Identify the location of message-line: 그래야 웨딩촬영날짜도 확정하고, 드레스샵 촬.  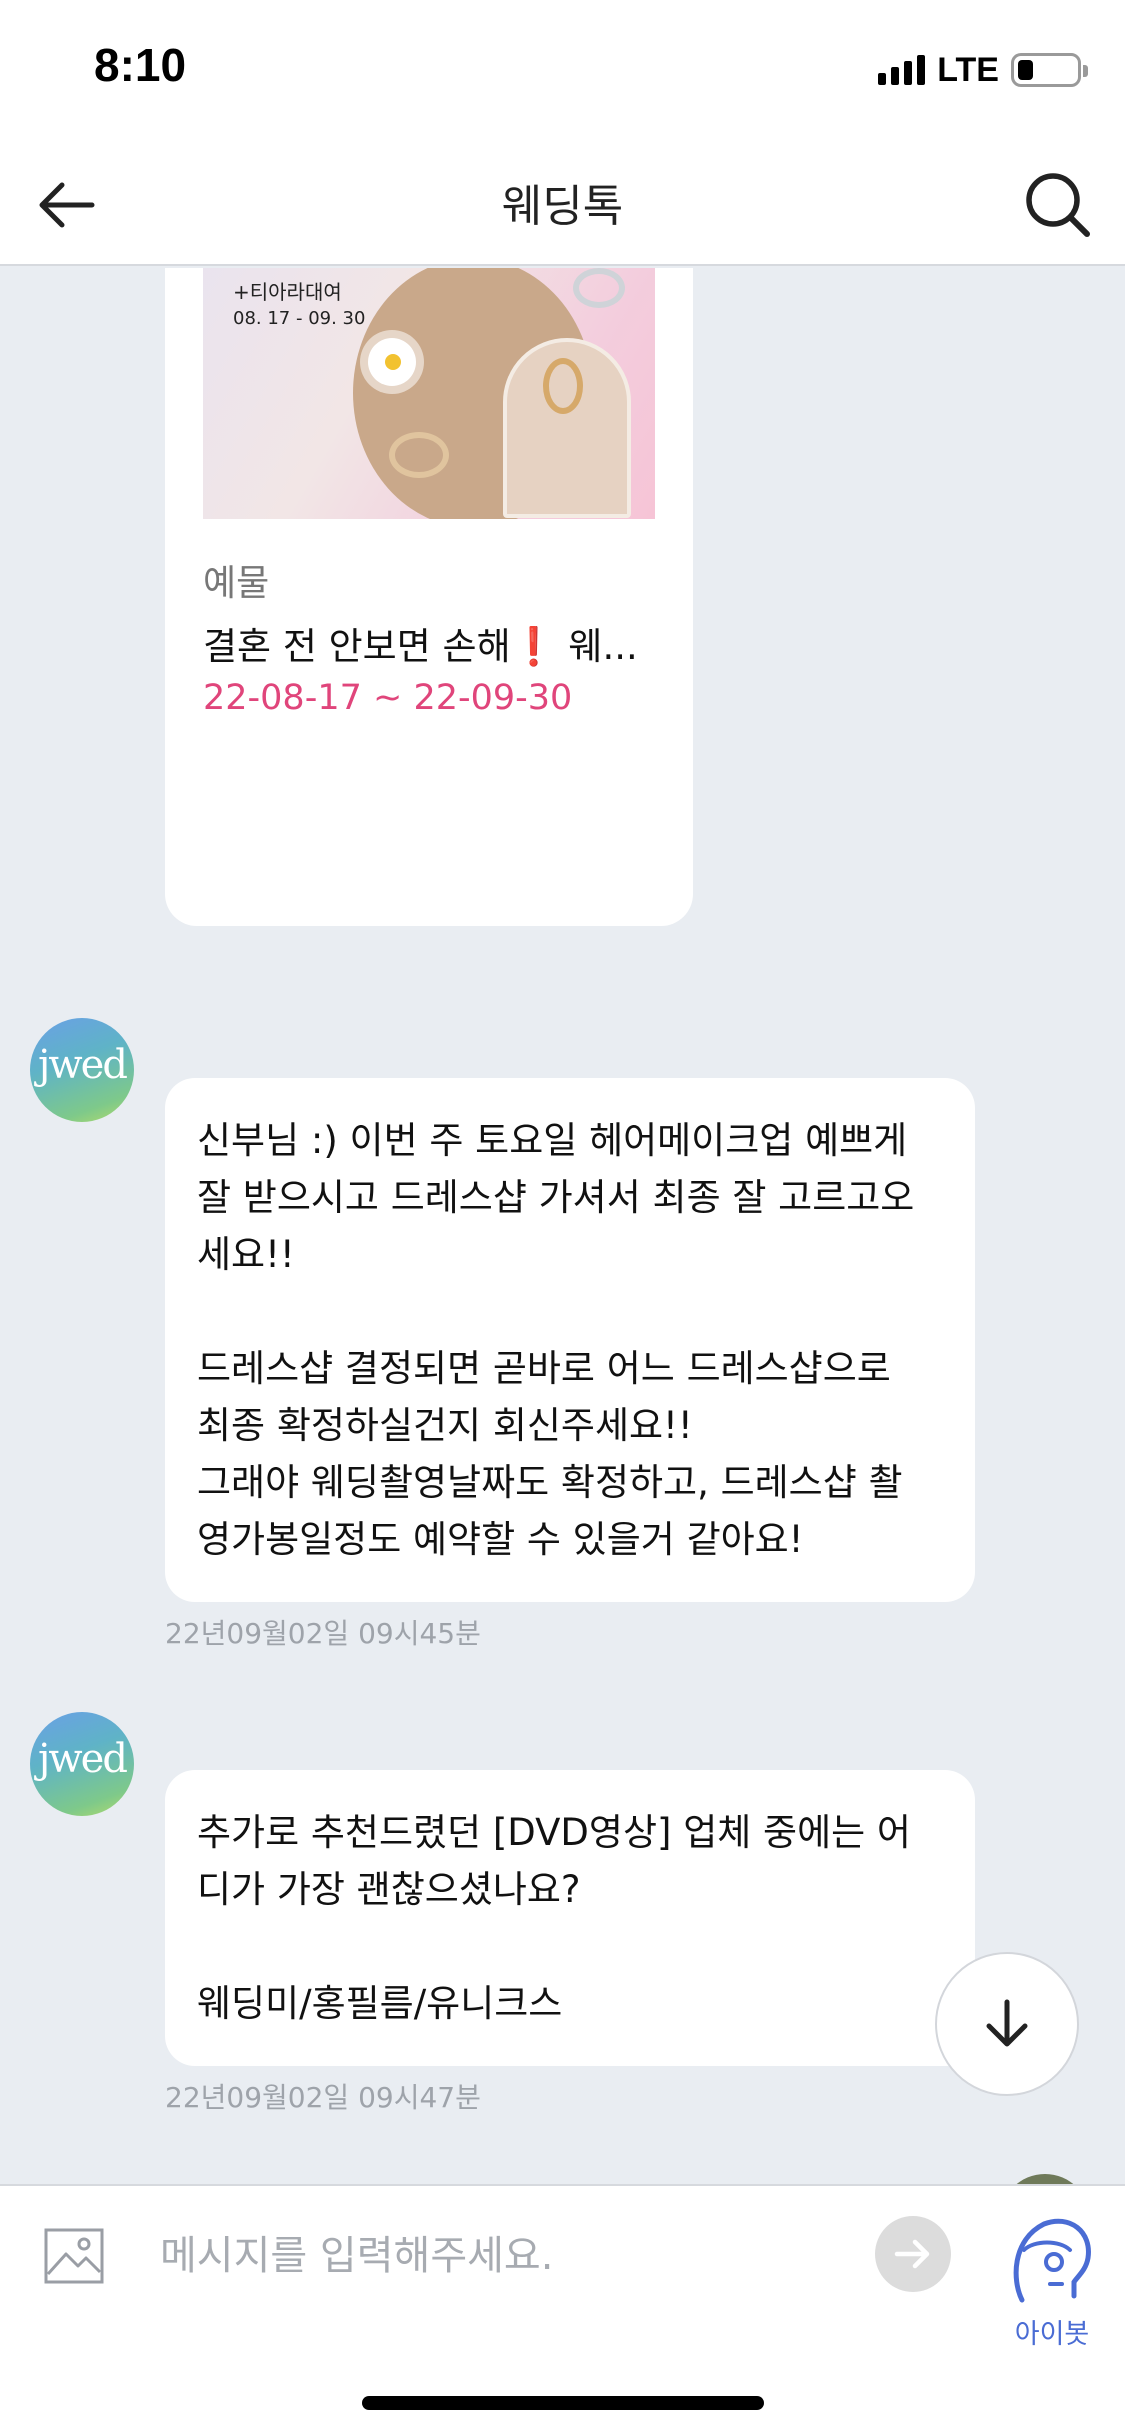
(550, 1482).